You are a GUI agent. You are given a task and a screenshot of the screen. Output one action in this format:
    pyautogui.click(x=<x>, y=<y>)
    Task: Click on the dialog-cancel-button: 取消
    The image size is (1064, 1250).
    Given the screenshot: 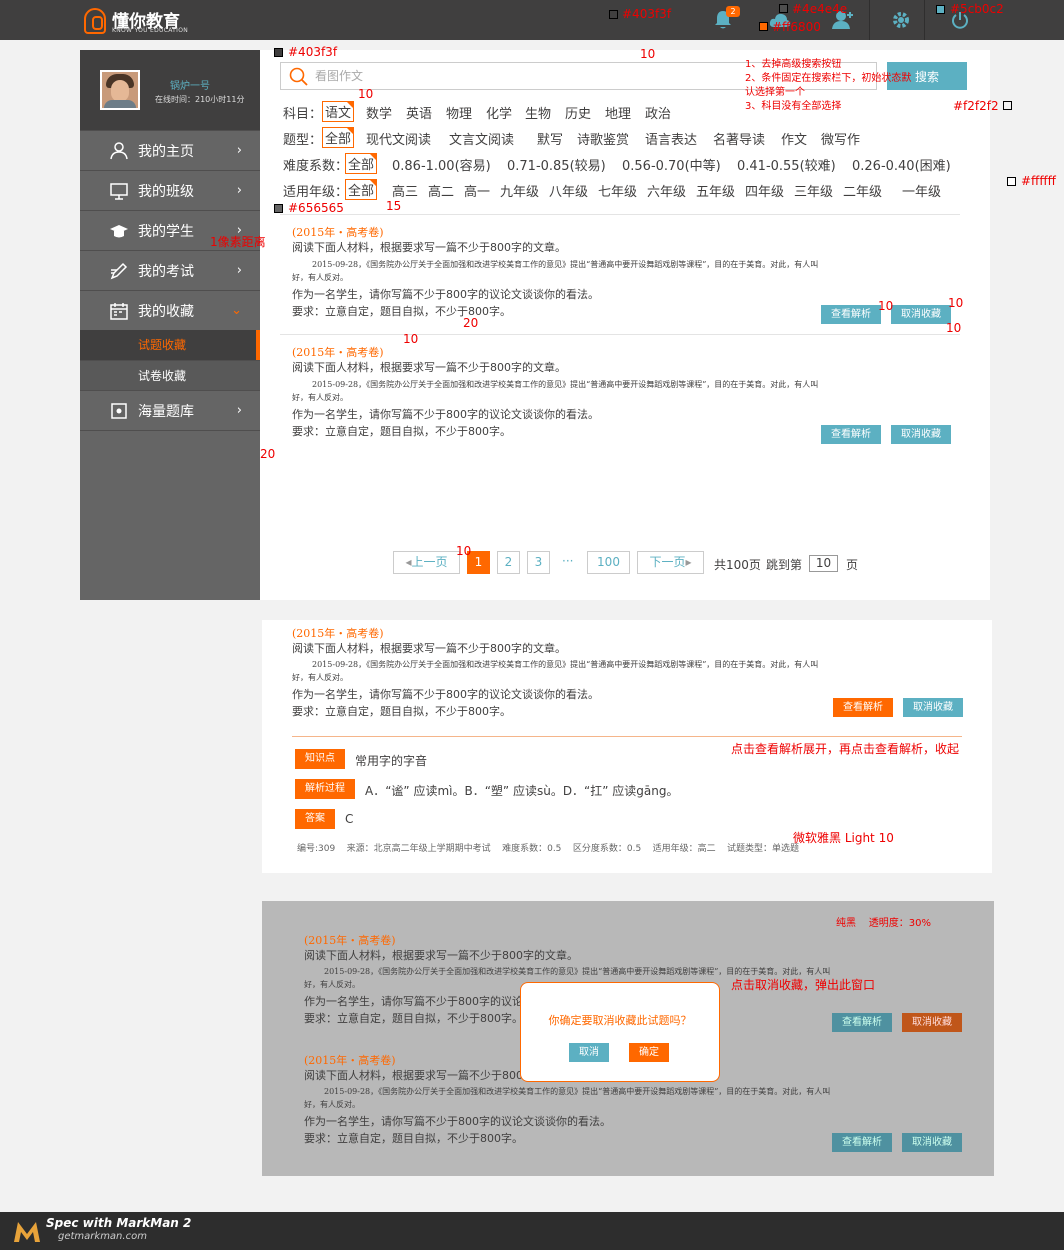 What is the action you would take?
    pyautogui.click(x=589, y=1052)
    